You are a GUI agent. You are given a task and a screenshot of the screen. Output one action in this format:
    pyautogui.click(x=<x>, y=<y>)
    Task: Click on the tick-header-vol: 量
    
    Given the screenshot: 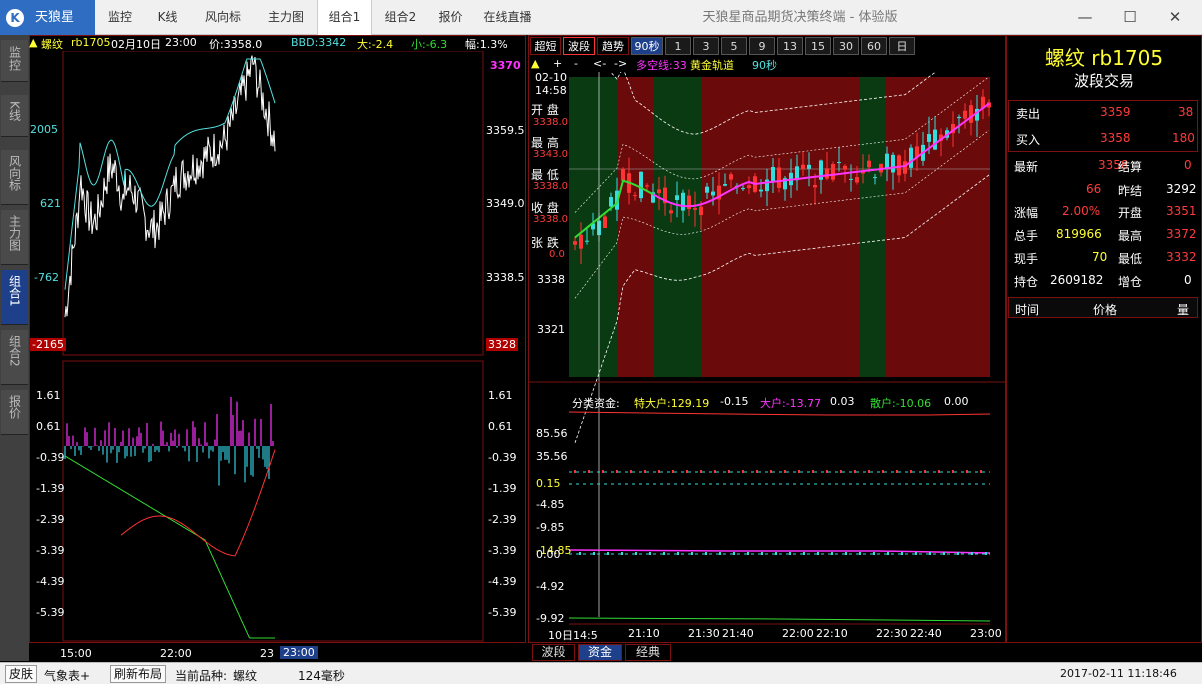 What is the action you would take?
    pyautogui.click(x=1183, y=309)
    